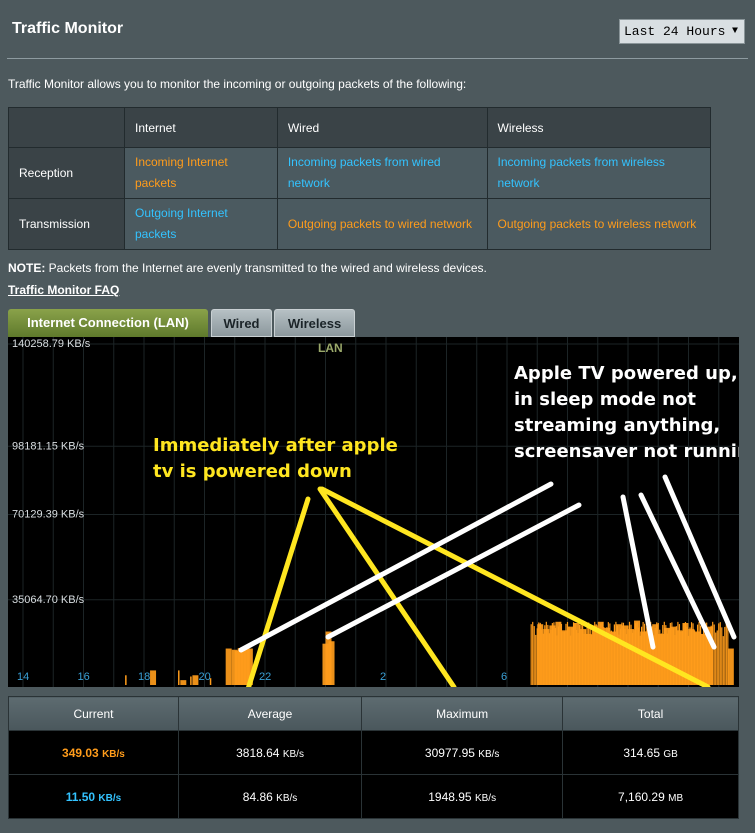 This screenshot has height=833, width=755. I want to click on cell-incoming-wireless: Incoming packets from wireless network, so click(599, 173).